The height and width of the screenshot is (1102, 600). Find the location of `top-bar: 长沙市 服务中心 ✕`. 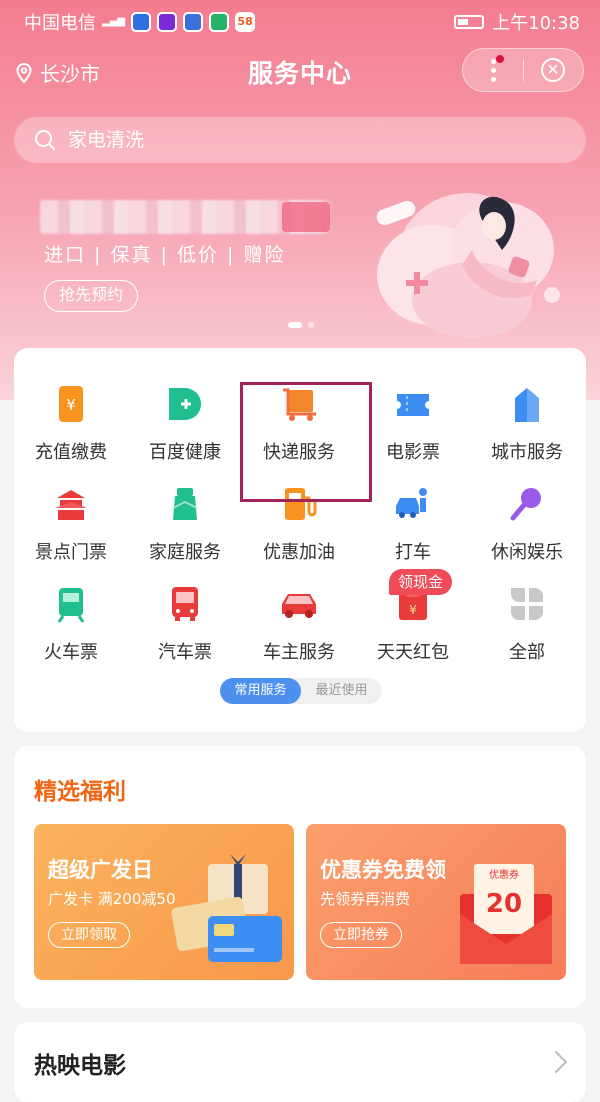

top-bar: 长沙市 服务中心 ✕ is located at coordinates (300, 72).